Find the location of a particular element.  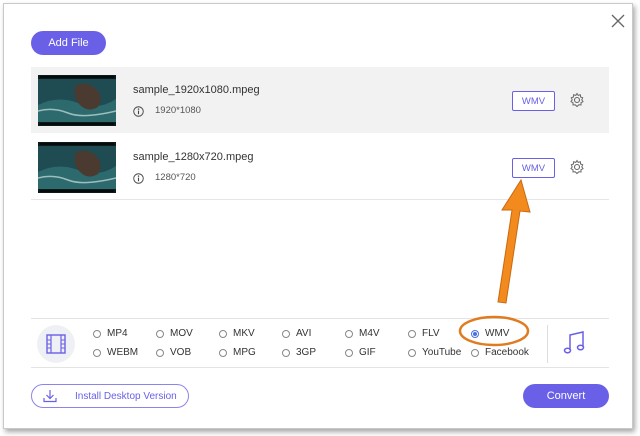

radio-button-selected is located at coordinates (475, 333).